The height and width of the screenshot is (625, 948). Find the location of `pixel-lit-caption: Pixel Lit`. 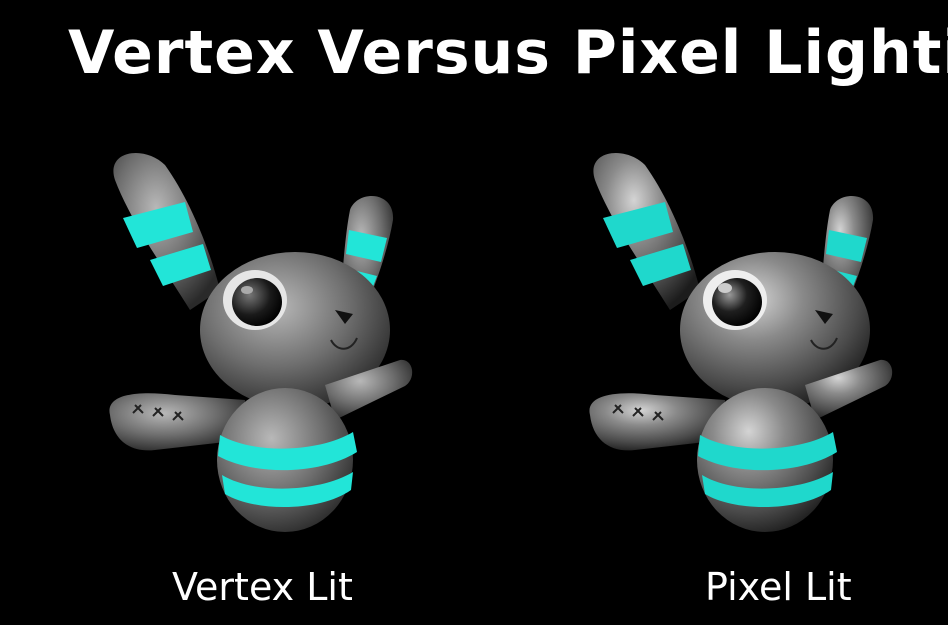

pixel-lit-caption: Pixel Lit is located at coordinates (778, 587).